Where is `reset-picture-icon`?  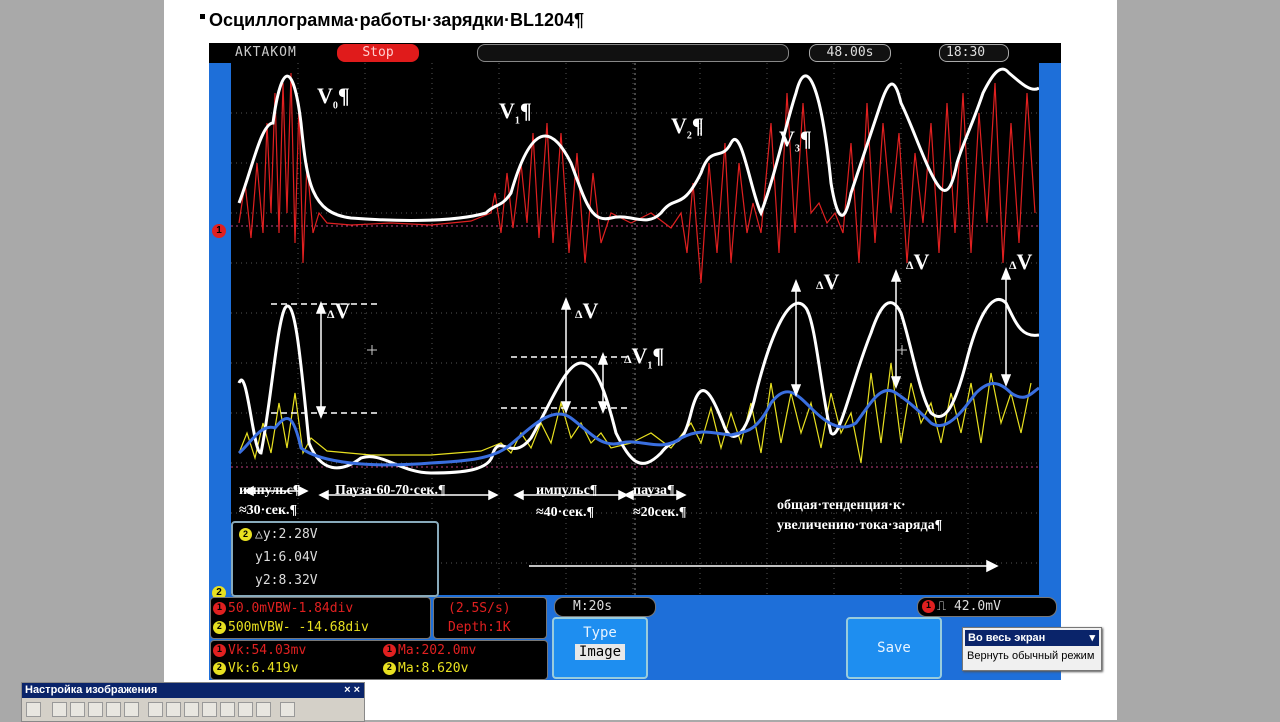
reset-picture-icon is located at coordinates (287, 709).